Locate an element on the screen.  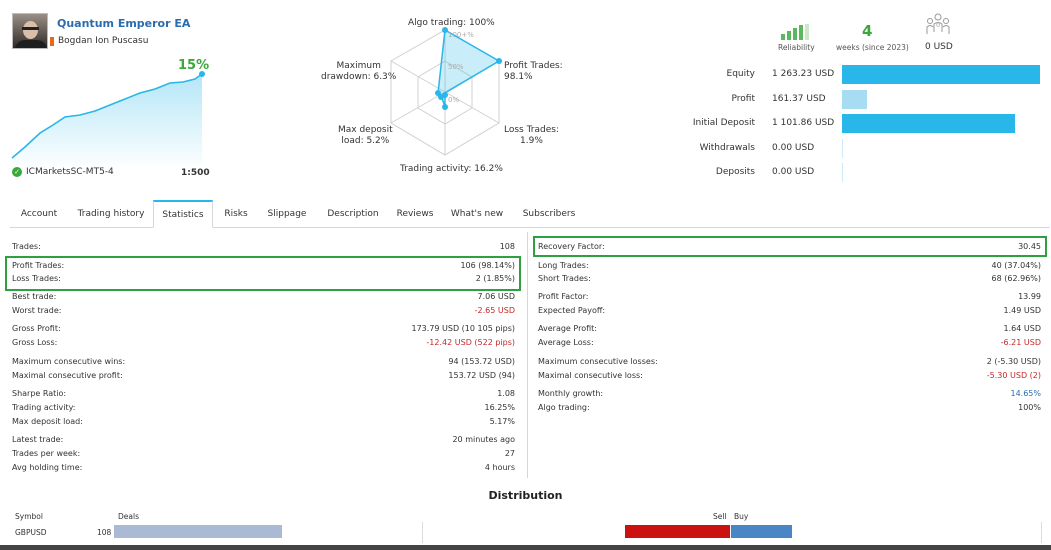
dist-sell-bar is located at coordinates (677, 531).